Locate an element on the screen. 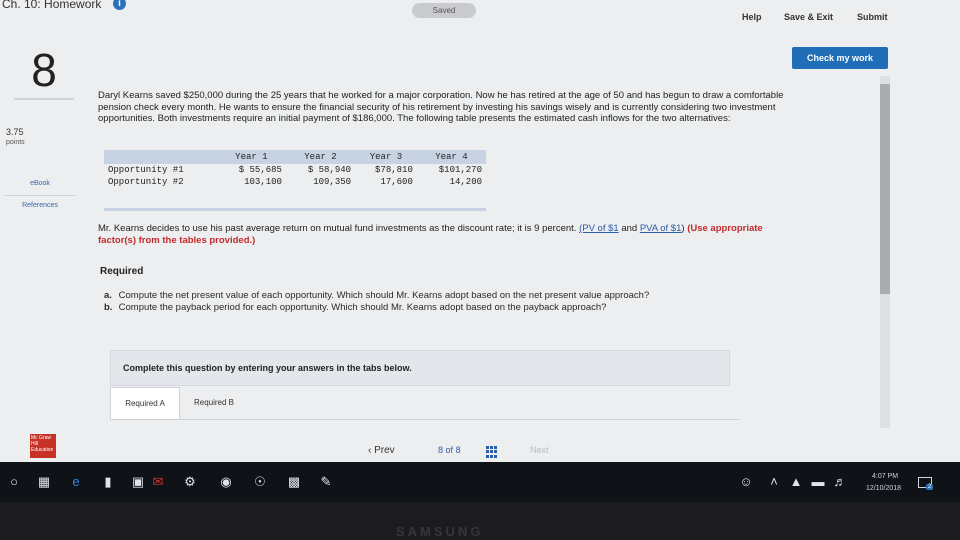  file-explorer-icon: ▮ is located at coordinates (108, 482).